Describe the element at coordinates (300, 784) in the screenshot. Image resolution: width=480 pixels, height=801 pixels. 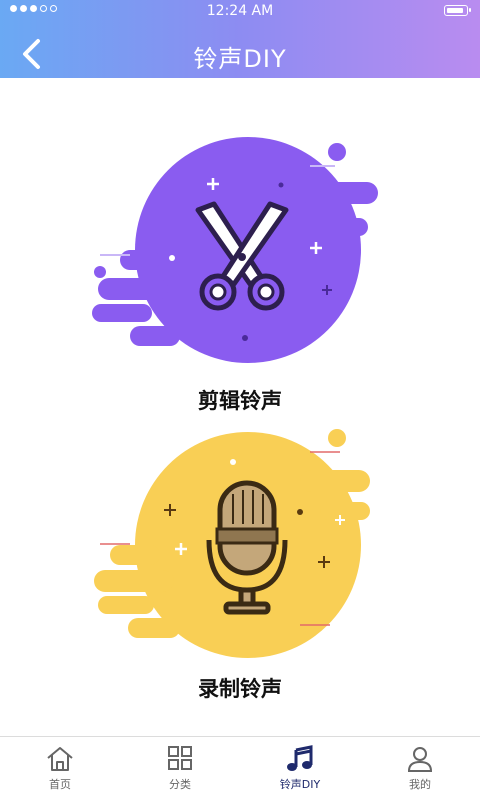
I see `tab-ringtone-diy-label: 铃声DIY` at that location.